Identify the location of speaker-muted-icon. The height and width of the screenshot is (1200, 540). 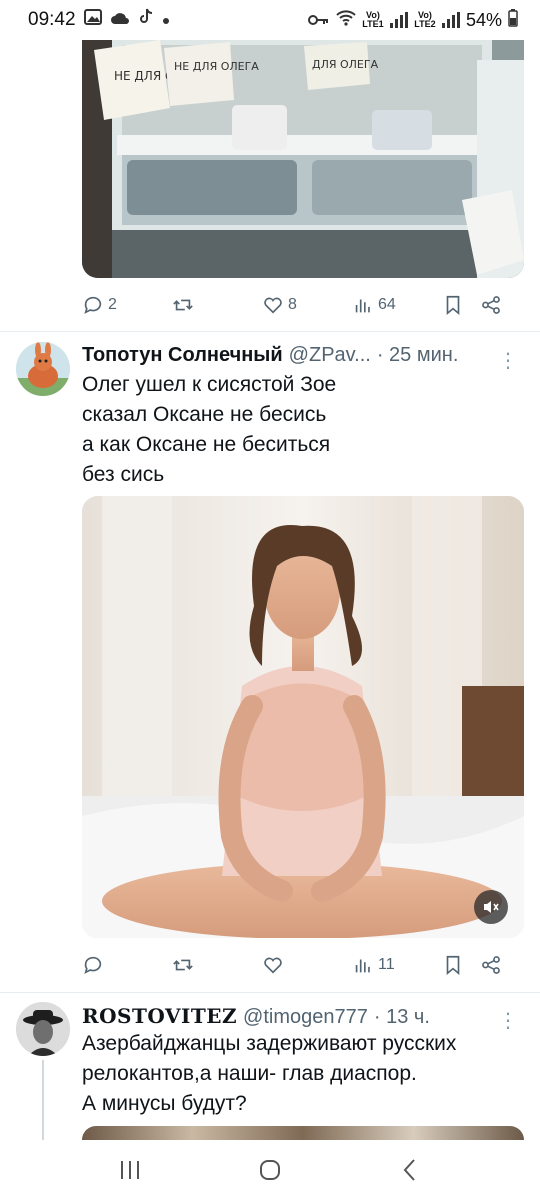
(491, 907).